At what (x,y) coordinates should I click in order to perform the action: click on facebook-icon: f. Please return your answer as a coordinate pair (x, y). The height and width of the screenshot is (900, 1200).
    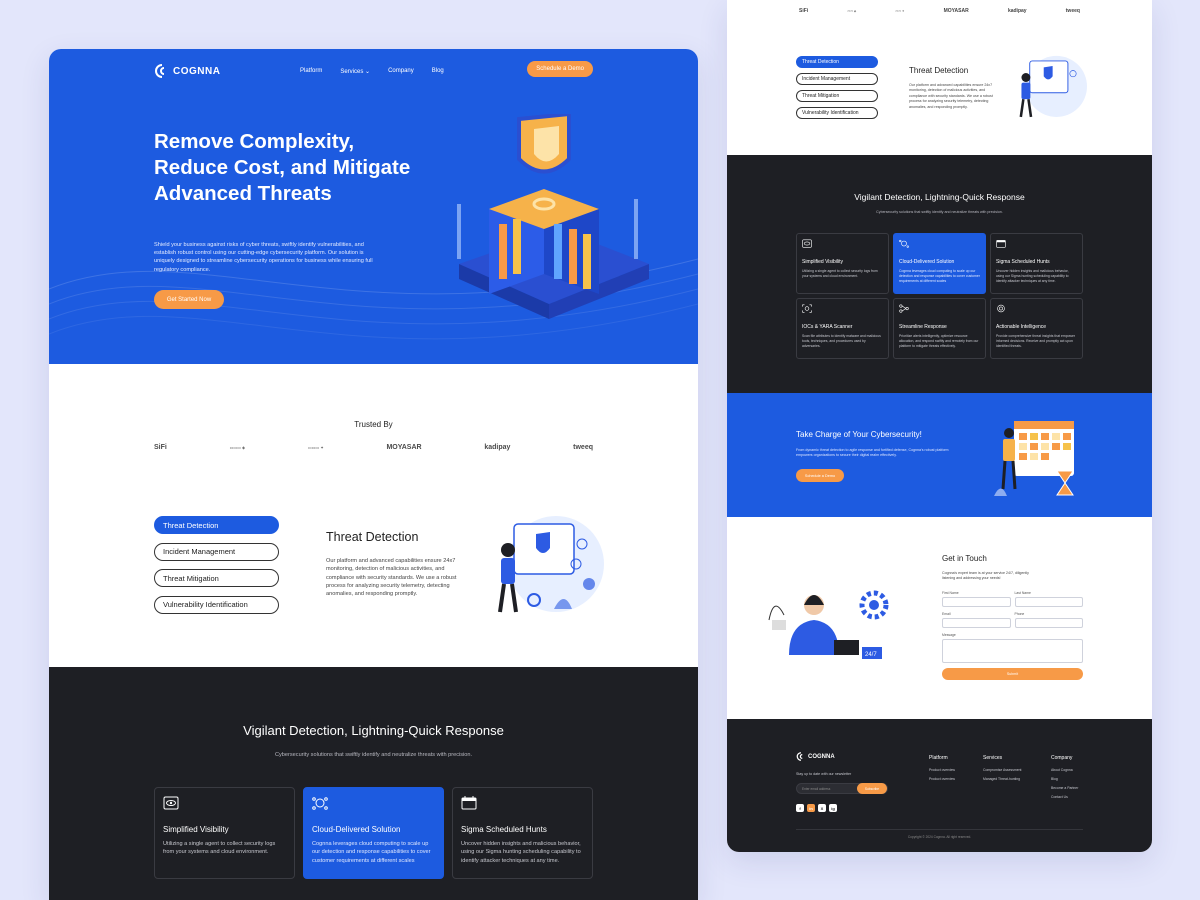
    Looking at the image, I should click on (800, 808).